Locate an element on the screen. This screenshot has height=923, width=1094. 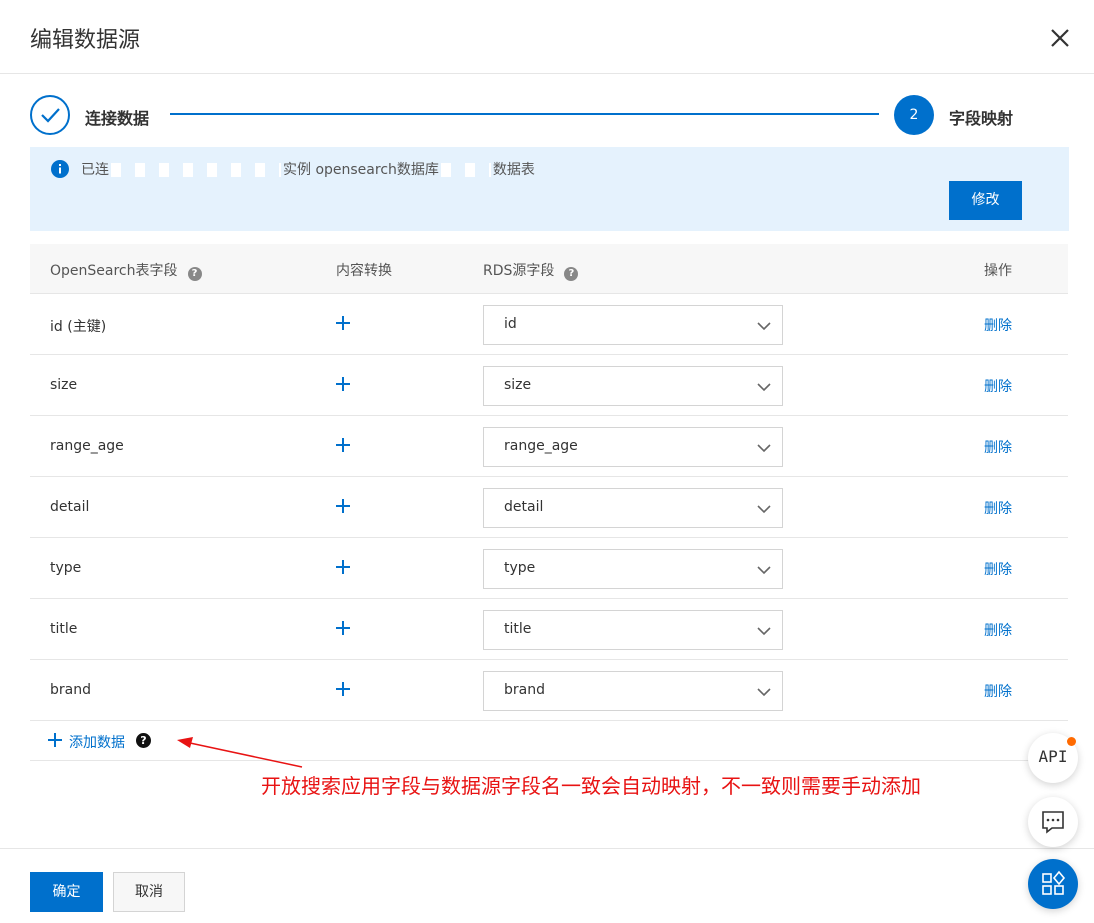
header-content-transform: 内容转换 is located at coordinates (364, 271).